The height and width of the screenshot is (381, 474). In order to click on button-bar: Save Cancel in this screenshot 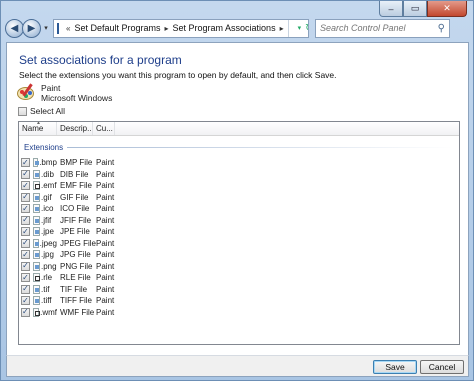, I will do `click(237, 366)`.